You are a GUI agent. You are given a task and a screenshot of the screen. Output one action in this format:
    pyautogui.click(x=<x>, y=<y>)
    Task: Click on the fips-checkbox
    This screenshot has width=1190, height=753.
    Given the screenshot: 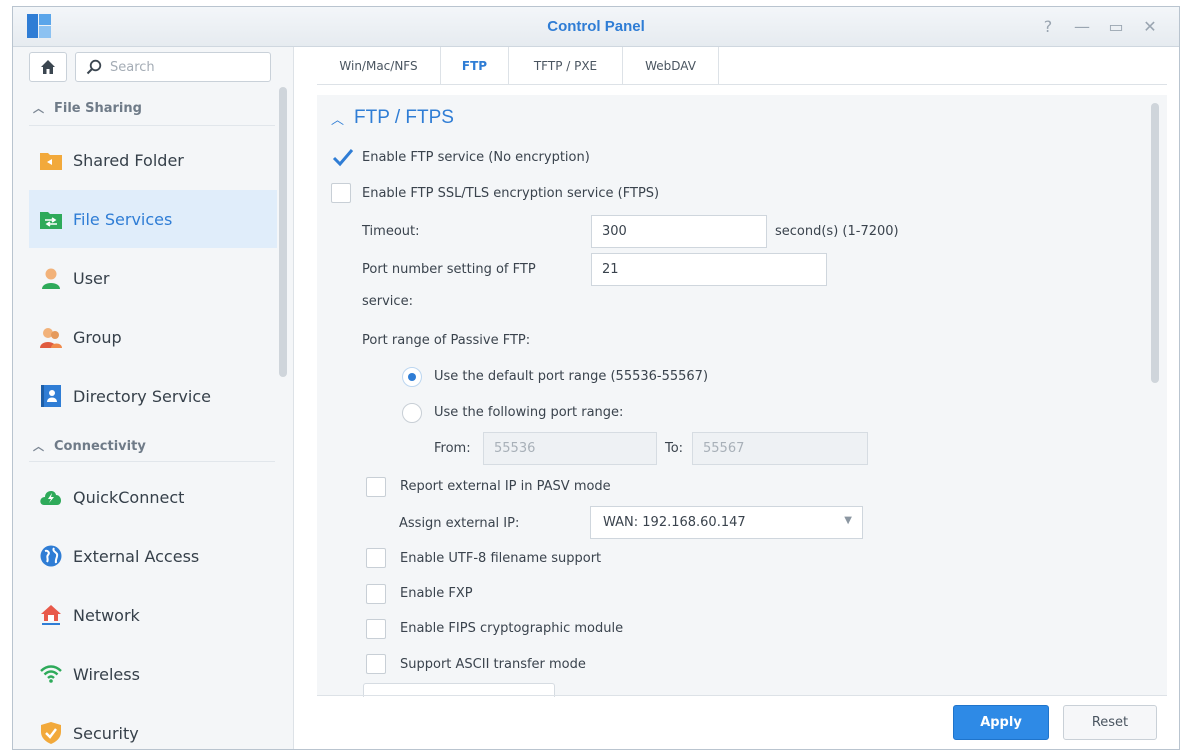 What is the action you would take?
    pyautogui.click(x=376, y=629)
    